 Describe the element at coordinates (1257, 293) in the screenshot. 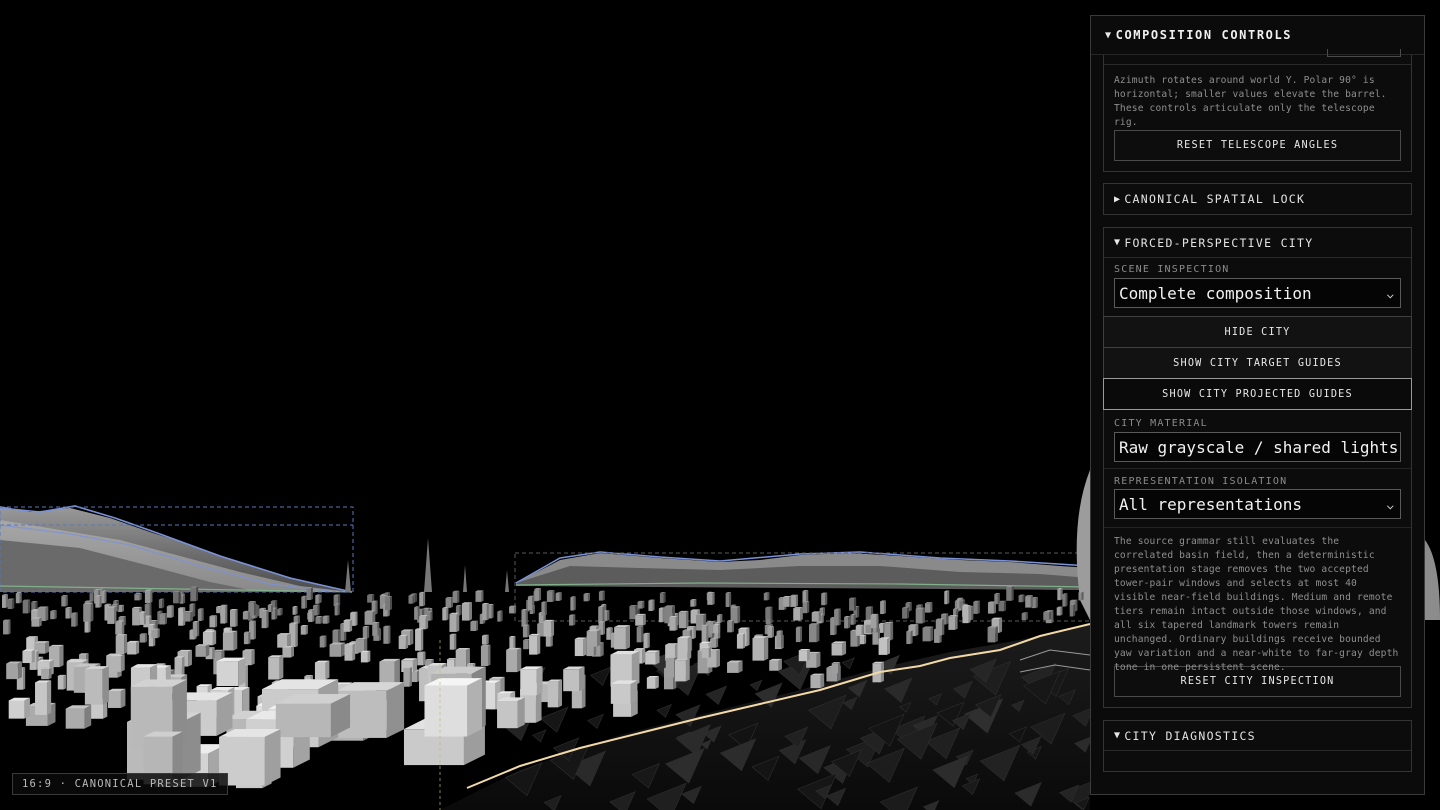

I see `scene-inspection-select: Complete composition ⌄` at that location.